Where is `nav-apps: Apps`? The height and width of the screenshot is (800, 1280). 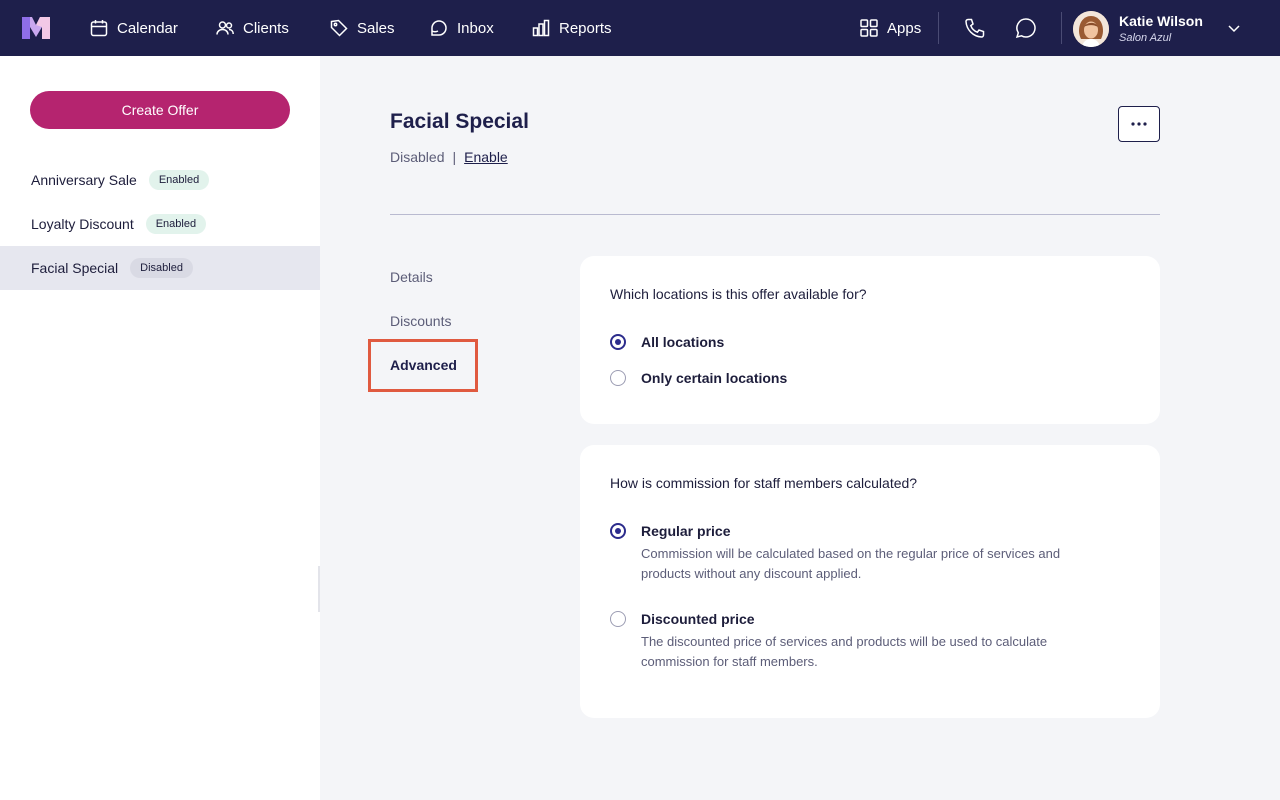
nav-apps: Apps is located at coordinates (890, 28).